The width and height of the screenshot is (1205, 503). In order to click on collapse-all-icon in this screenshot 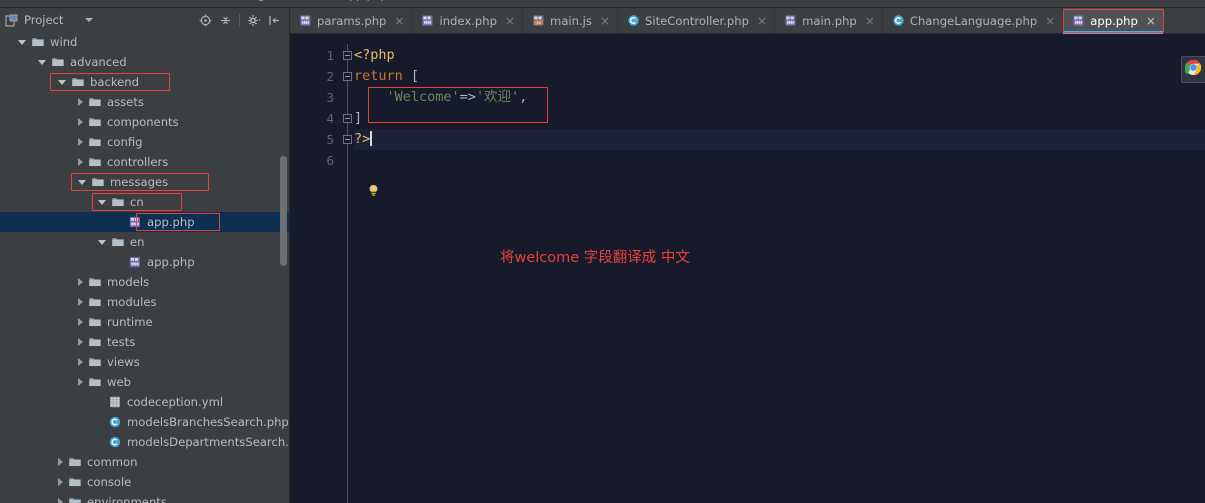, I will do `click(225, 20)`.